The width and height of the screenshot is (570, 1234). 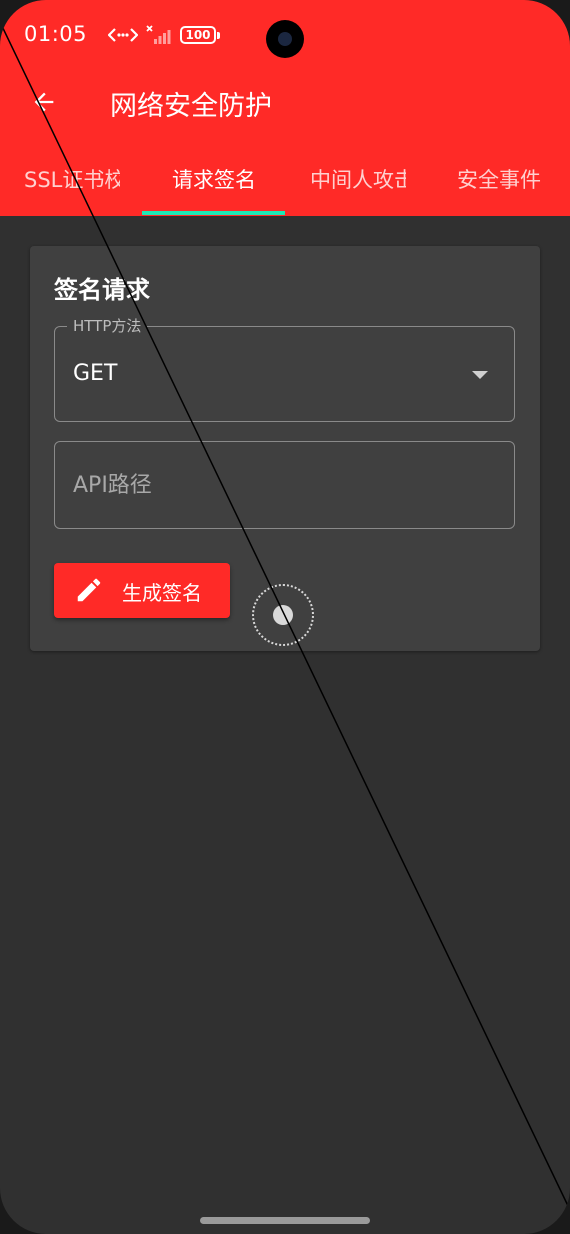 I want to click on no-signal-icon, so click(x=158, y=34).